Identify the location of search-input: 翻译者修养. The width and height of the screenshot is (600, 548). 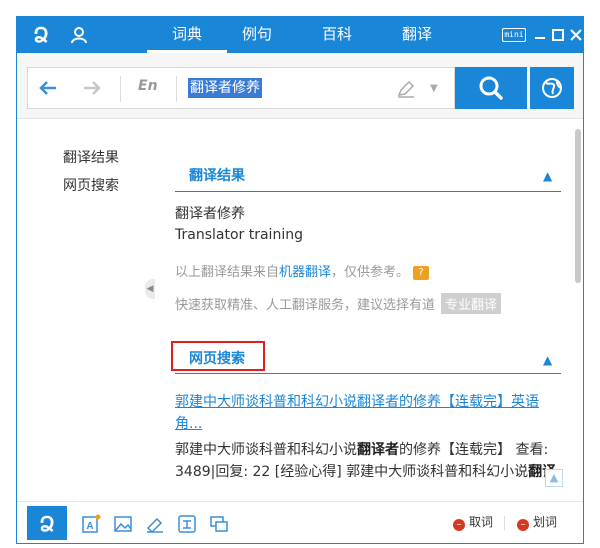
(225, 88).